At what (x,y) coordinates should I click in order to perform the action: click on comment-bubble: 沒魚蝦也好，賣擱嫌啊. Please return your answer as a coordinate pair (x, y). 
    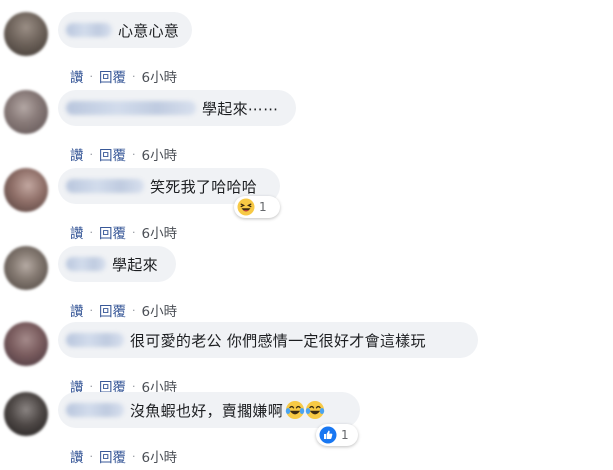
    Looking at the image, I should click on (209, 410).